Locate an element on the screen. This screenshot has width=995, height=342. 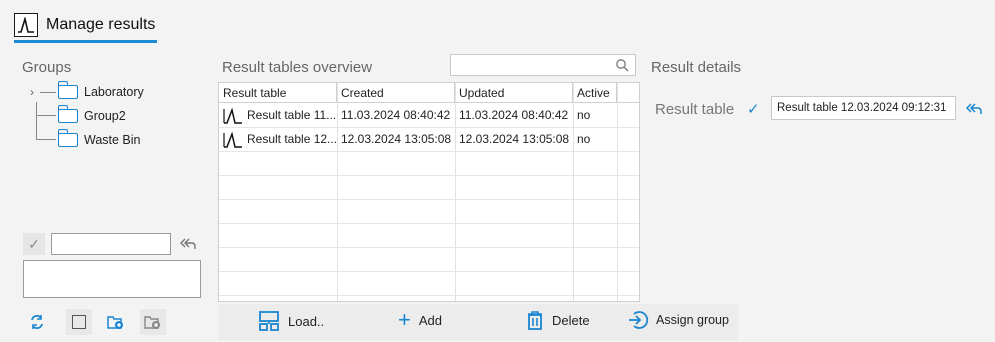
cell-updated: 12.03.2024 13:05:08 is located at coordinates (514, 139).